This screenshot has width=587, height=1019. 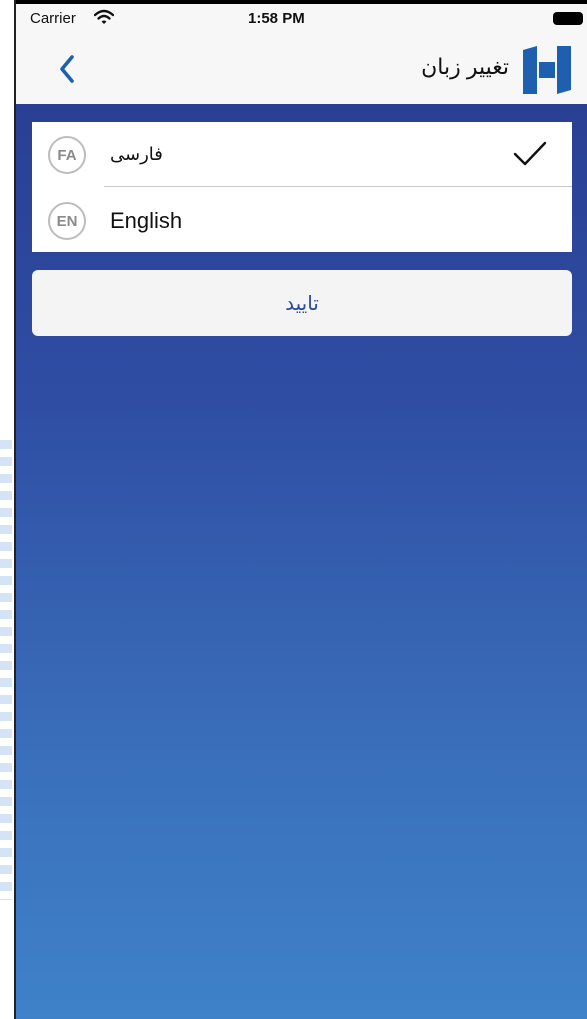 I want to click on status-bar: Carrier 1:58 PM, so click(x=301, y=19).